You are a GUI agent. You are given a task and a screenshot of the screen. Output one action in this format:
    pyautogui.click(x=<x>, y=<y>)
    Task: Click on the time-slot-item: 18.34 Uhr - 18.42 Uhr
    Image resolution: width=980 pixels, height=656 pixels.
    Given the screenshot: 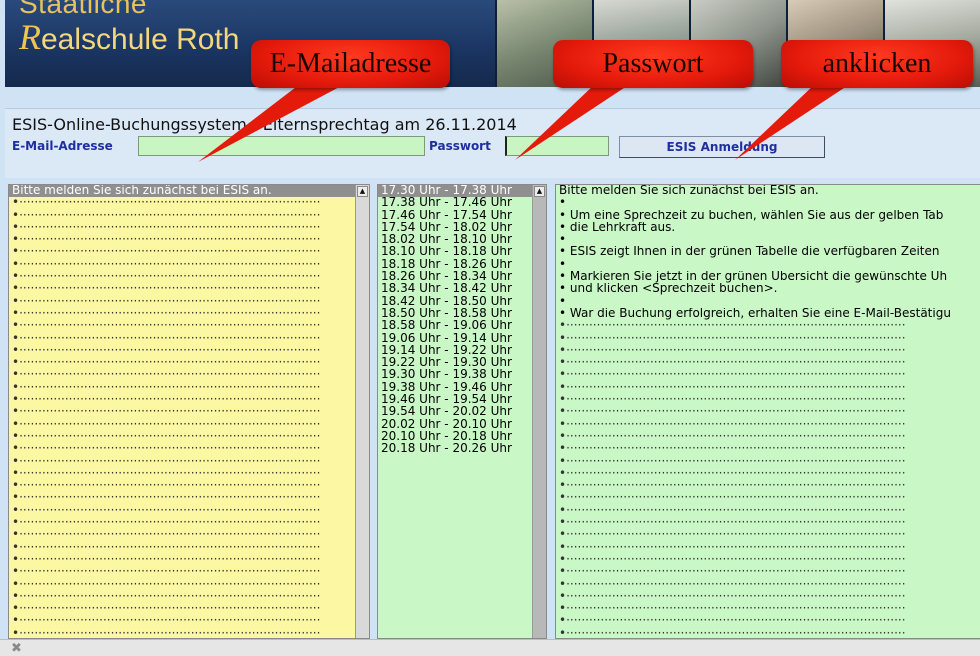 What is the action you would take?
    pyautogui.click(x=455, y=289)
    